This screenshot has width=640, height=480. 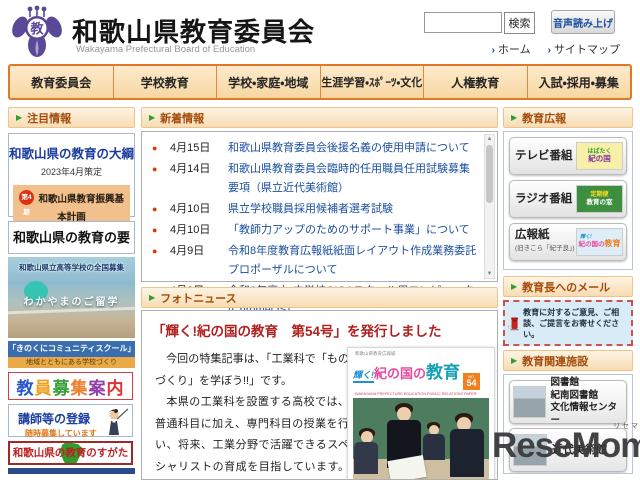 I want to click on education-key-points-box: 和歌山県の教育の要点, so click(x=71, y=248).